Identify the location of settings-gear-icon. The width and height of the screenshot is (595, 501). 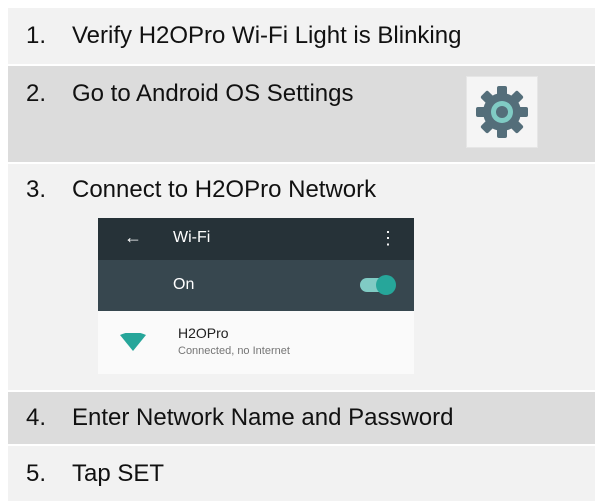
(502, 112).